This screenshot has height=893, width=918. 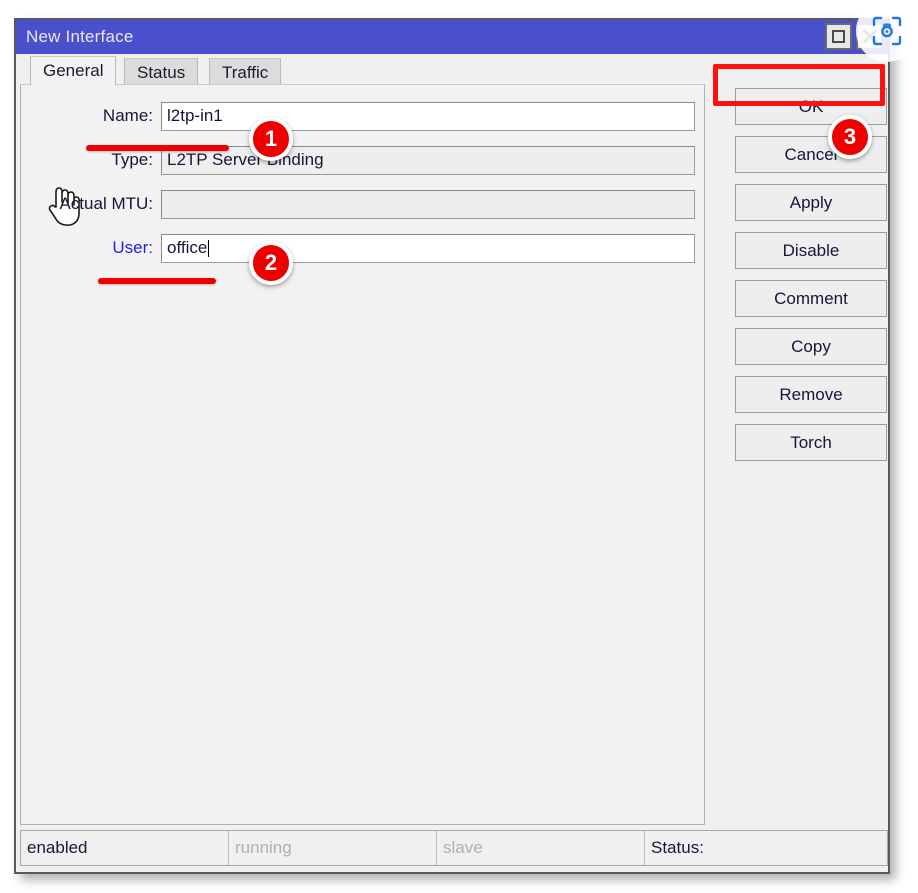 I want to click on remove-button: Remove, so click(x=811, y=394).